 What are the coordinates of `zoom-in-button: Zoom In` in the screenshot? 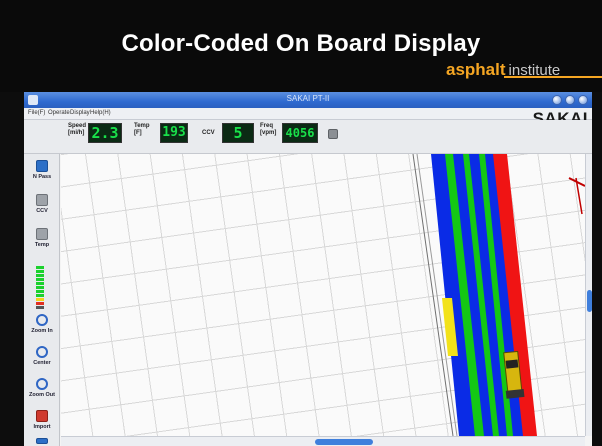 It's located at (42, 328).